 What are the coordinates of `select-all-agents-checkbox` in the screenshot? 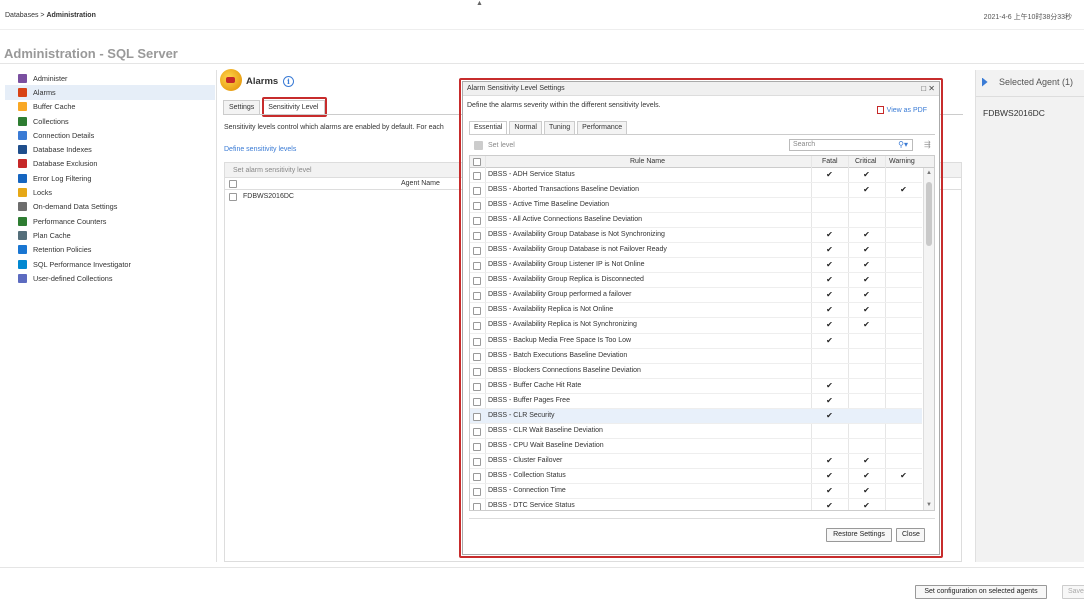 It's located at (233, 184).